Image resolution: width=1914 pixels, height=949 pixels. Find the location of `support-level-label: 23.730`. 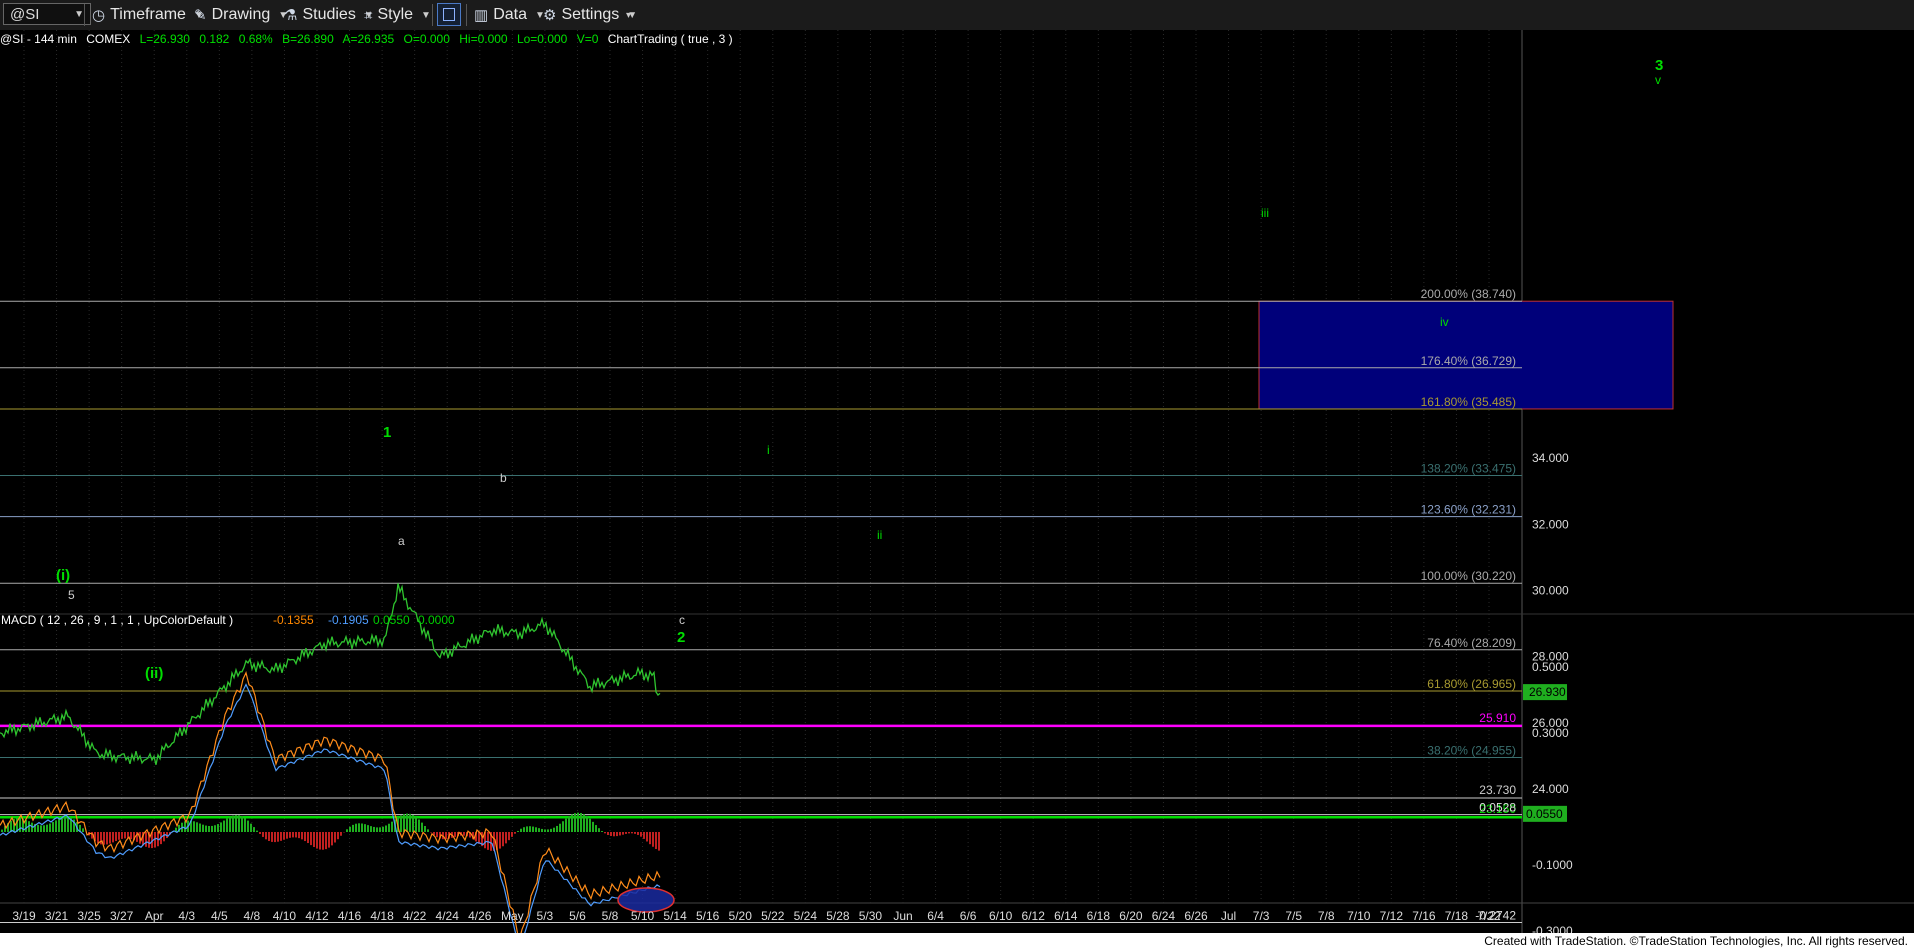

support-level-label: 23.730 is located at coordinates (1497, 790).